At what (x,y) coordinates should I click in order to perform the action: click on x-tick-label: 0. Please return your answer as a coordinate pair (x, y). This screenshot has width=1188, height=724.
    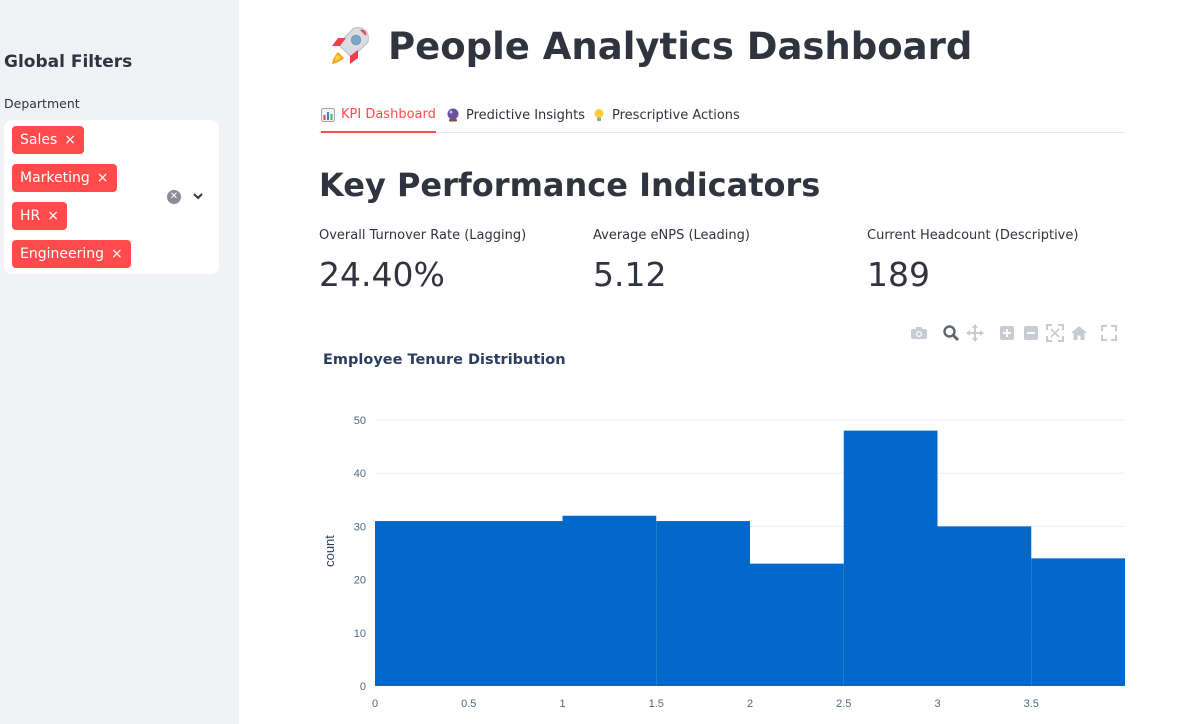
    Looking at the image, I should click on (375, 704).